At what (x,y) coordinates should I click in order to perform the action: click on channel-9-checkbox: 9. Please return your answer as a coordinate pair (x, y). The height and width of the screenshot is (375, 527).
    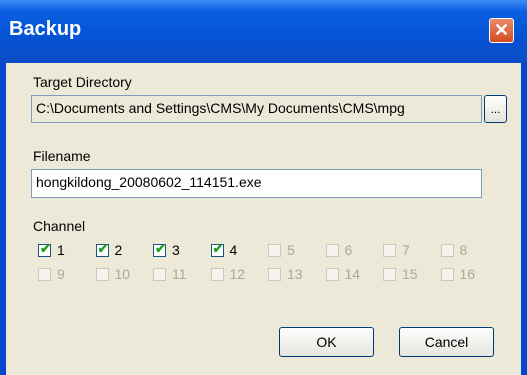
    Looking at the image, I should click on (51, 274).